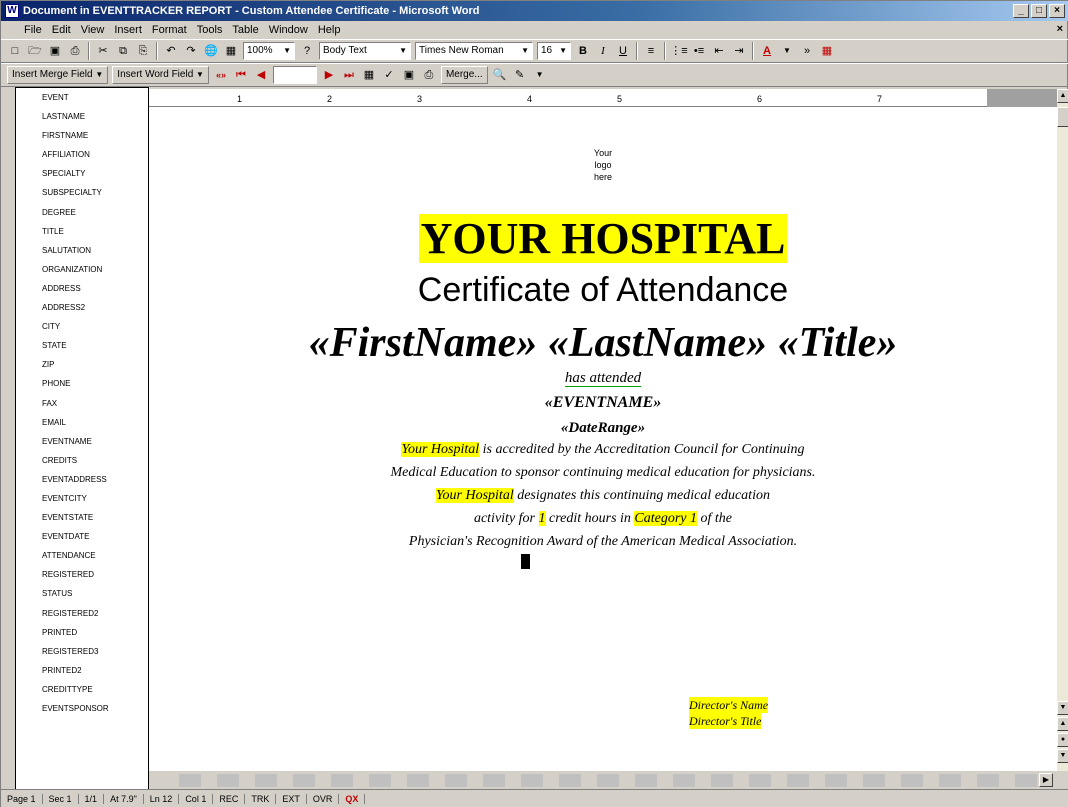 Image resolution: width=1068 pixels, height=807 pixels. I want to click on status-ovr: OVR, so click(323, 799).